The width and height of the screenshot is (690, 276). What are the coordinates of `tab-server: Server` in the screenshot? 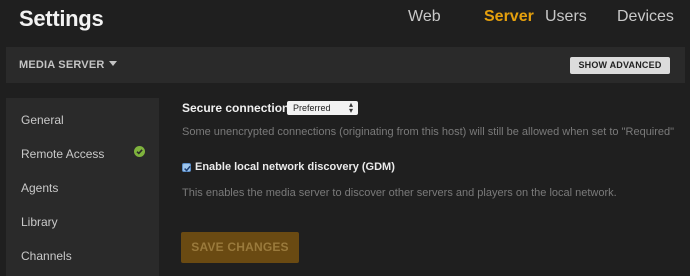 It's located at (509, 17).